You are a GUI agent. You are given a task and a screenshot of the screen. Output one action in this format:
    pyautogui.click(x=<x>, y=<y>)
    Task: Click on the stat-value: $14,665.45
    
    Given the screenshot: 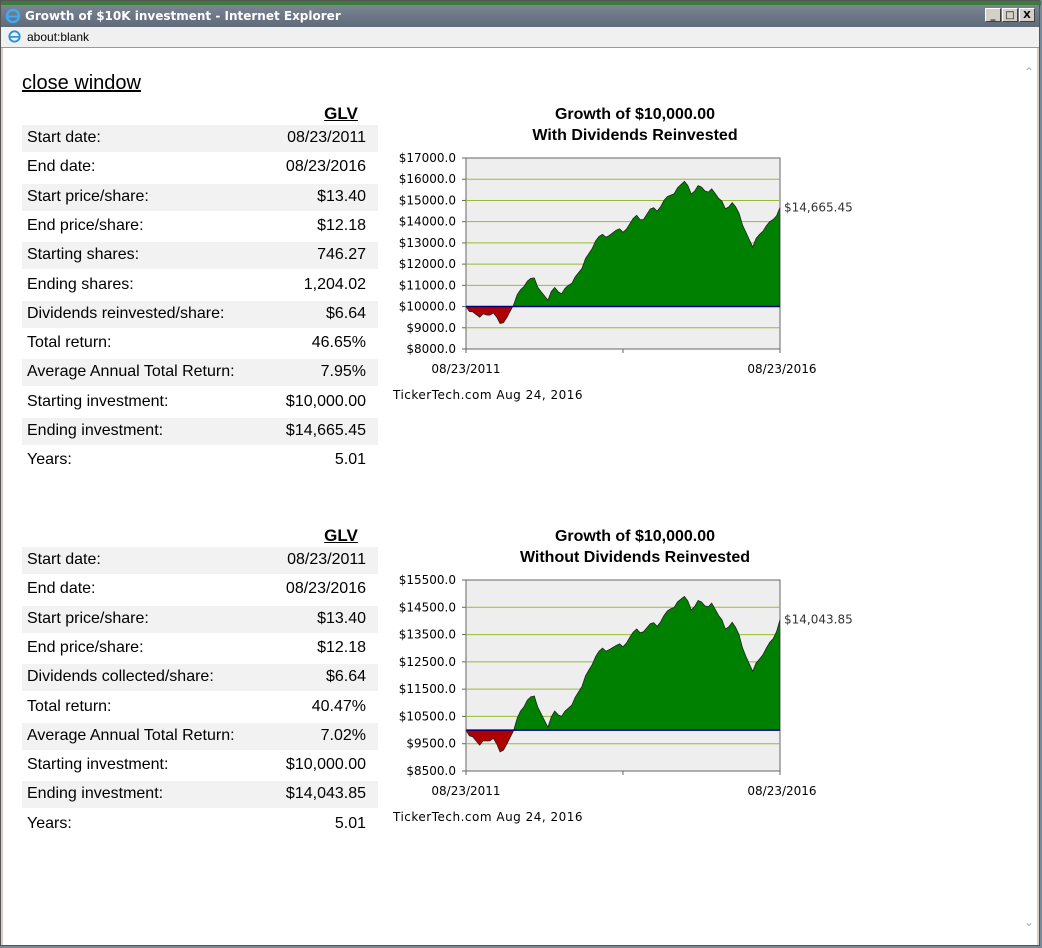 What is the action you would take?
    pyautogui.click(x=325, y=430)
    